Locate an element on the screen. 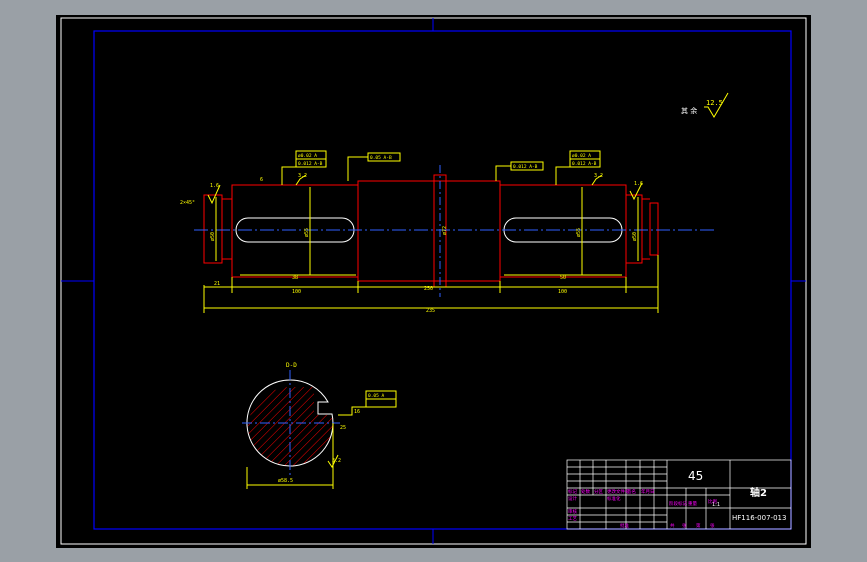 The image size is (867, 562). tolerance-frames is located at coordinates (441, 167).